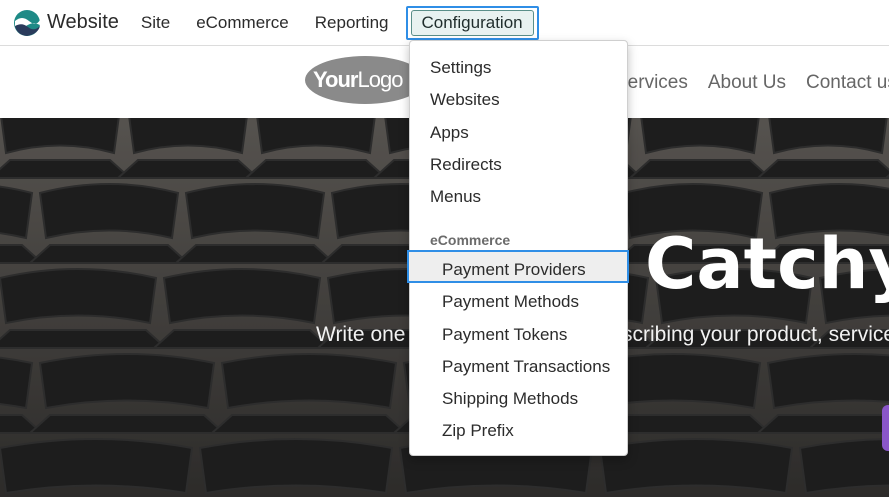  Describe the element at coordinates (514, 270) in the screenshot. I see `dropdown-item-payment-providers: Payment Providers` at that location.